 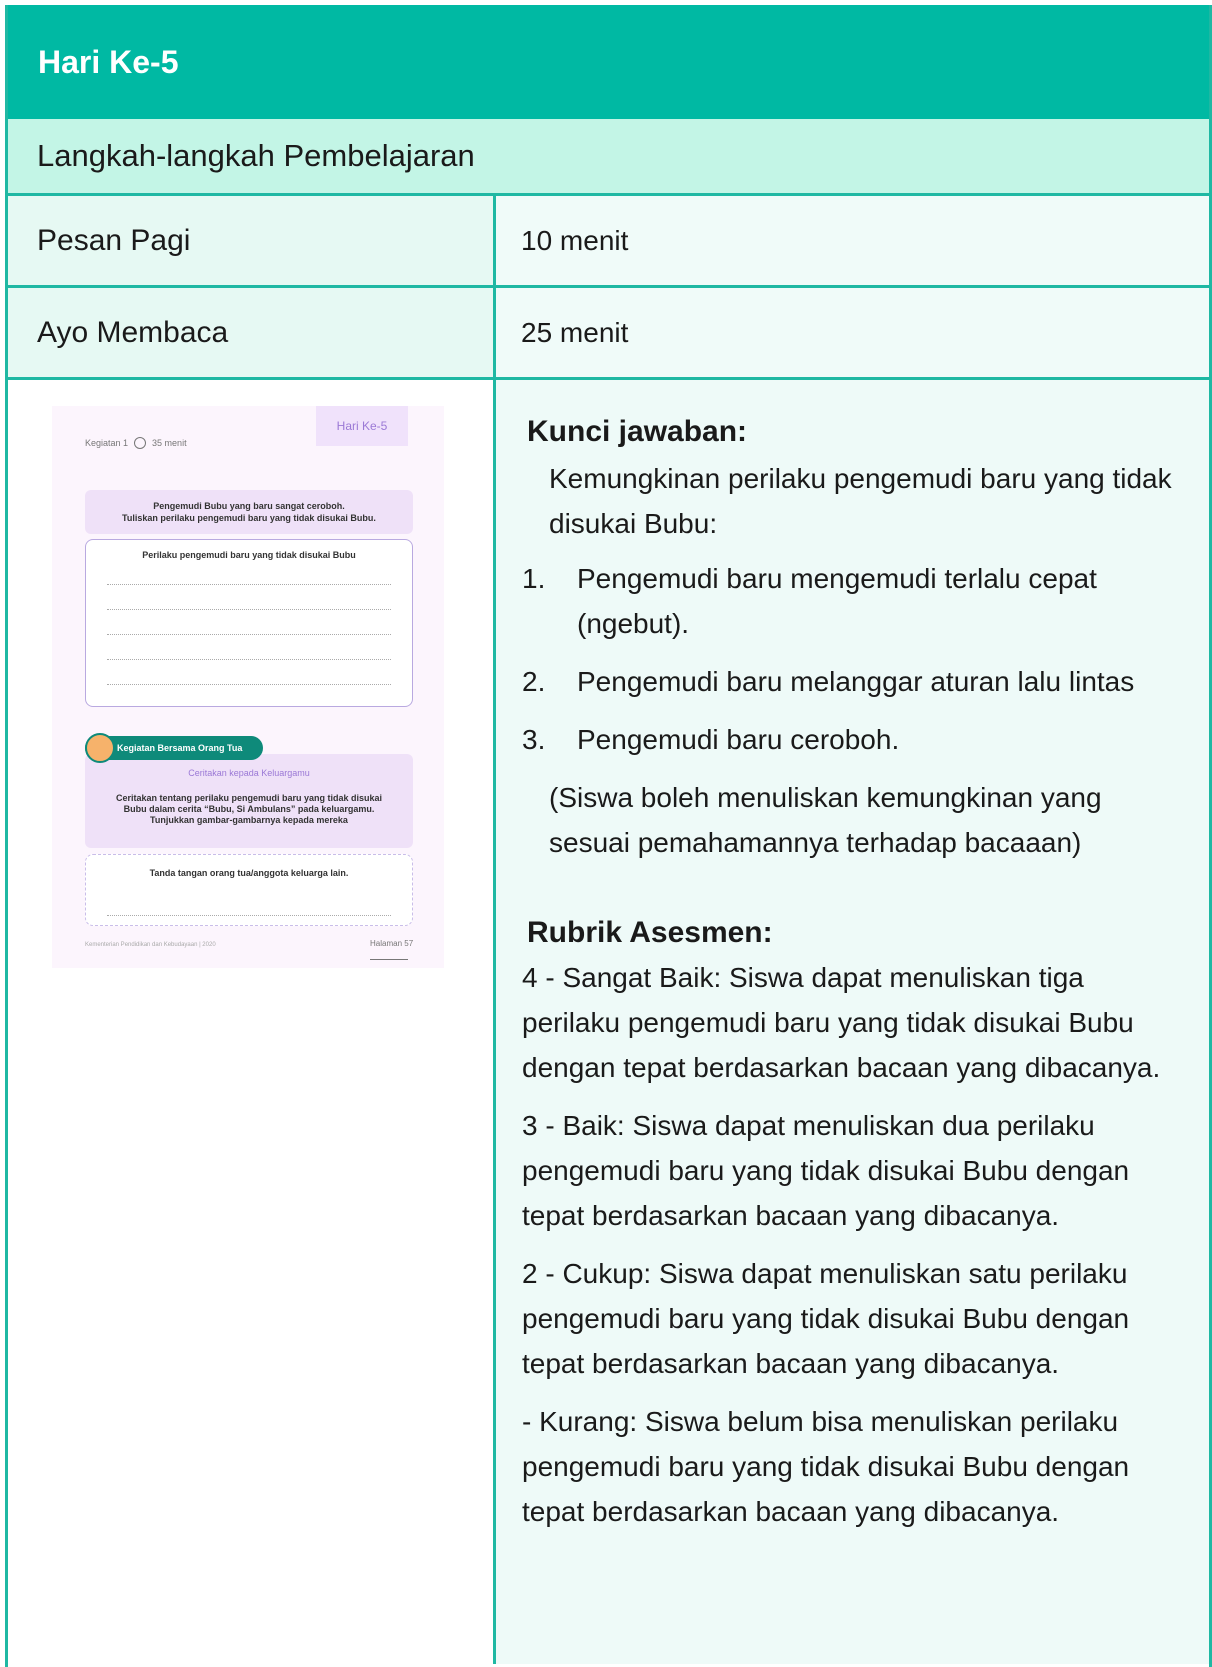 What do you see at coordinates (575, 240) in the screenshot?
I see `activity-duration: 10 menit` at bounding box center [575, 240].